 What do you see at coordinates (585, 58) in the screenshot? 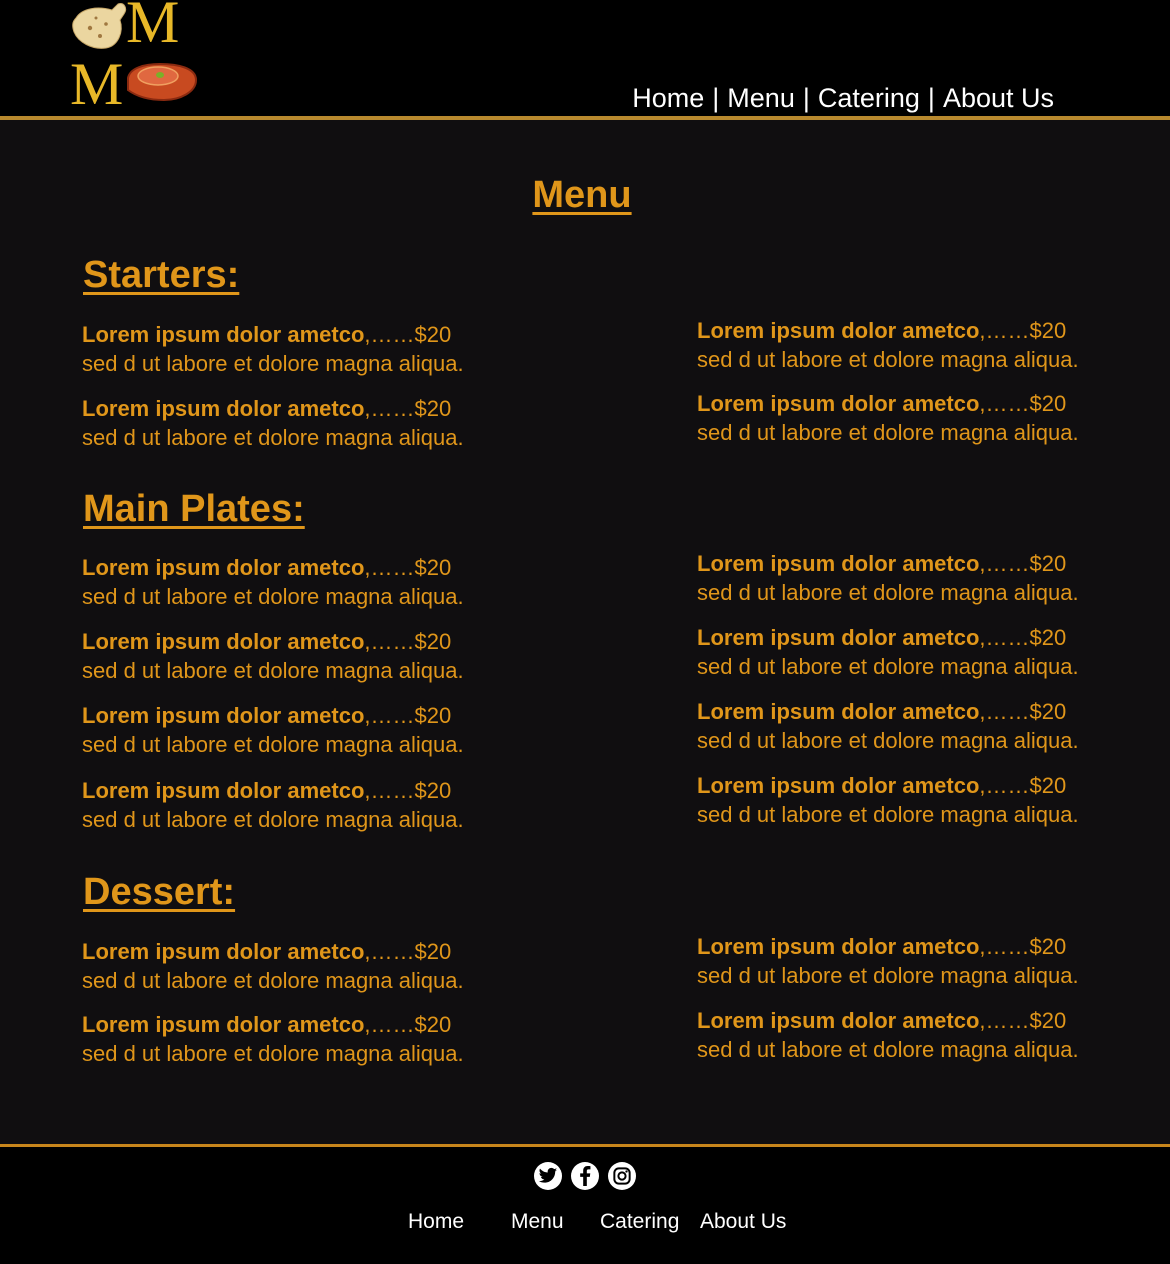
I see `site-header: M M Home | Menu | Catering | About Us` at bounding box center [585, 58].